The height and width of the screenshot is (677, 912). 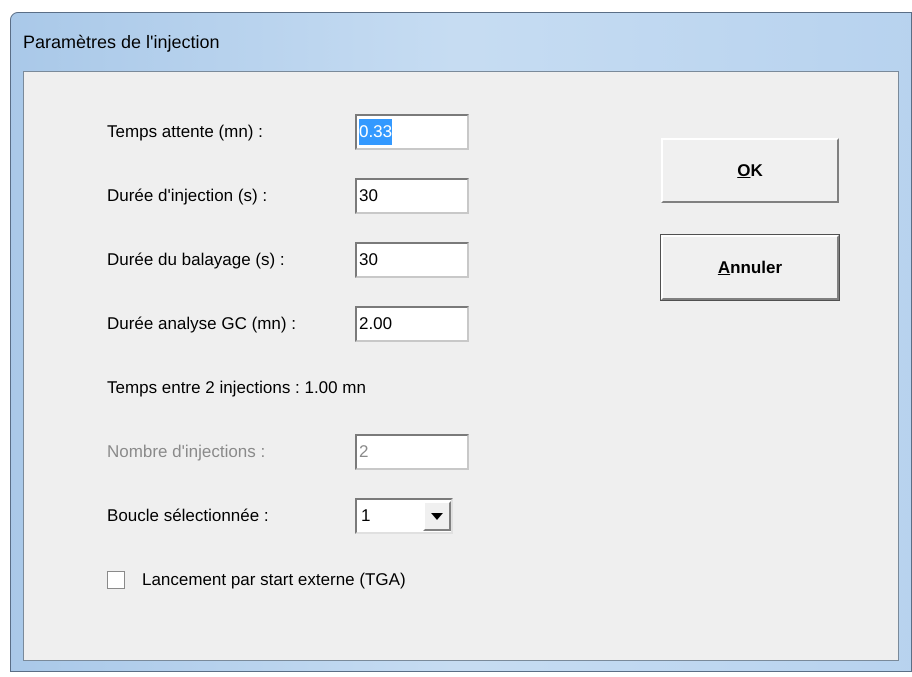 What do you see at coordinates (437, 516) in the screenshot?
I see `caret-icon` at bounding box center [437, 516].